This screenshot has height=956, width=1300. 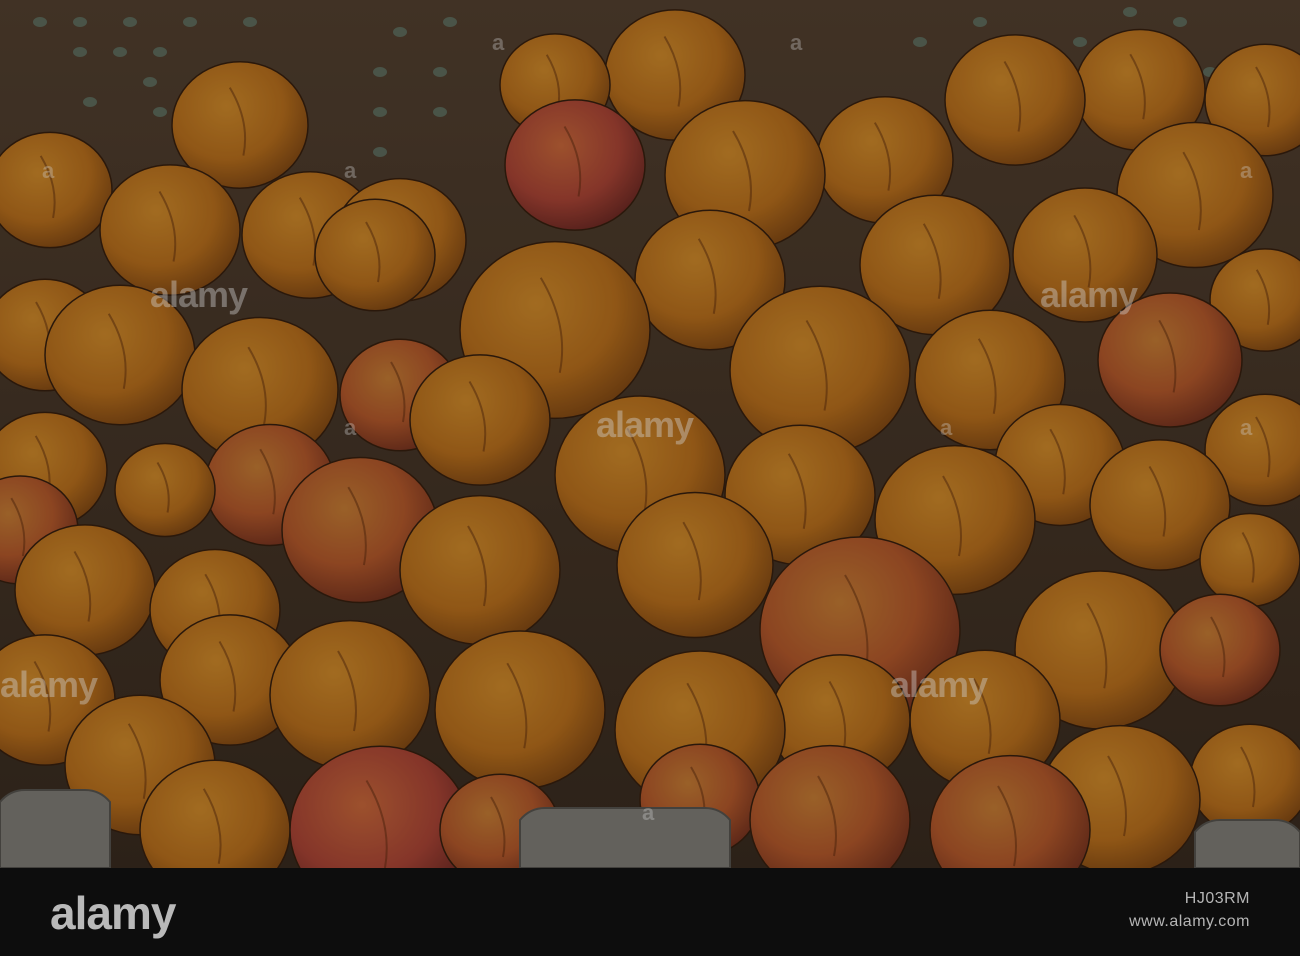 What do you see at coordinates (1189, 921) in the screenshot?
I see `site-url: www.alamy.com` at bounding box center [1189, 921].